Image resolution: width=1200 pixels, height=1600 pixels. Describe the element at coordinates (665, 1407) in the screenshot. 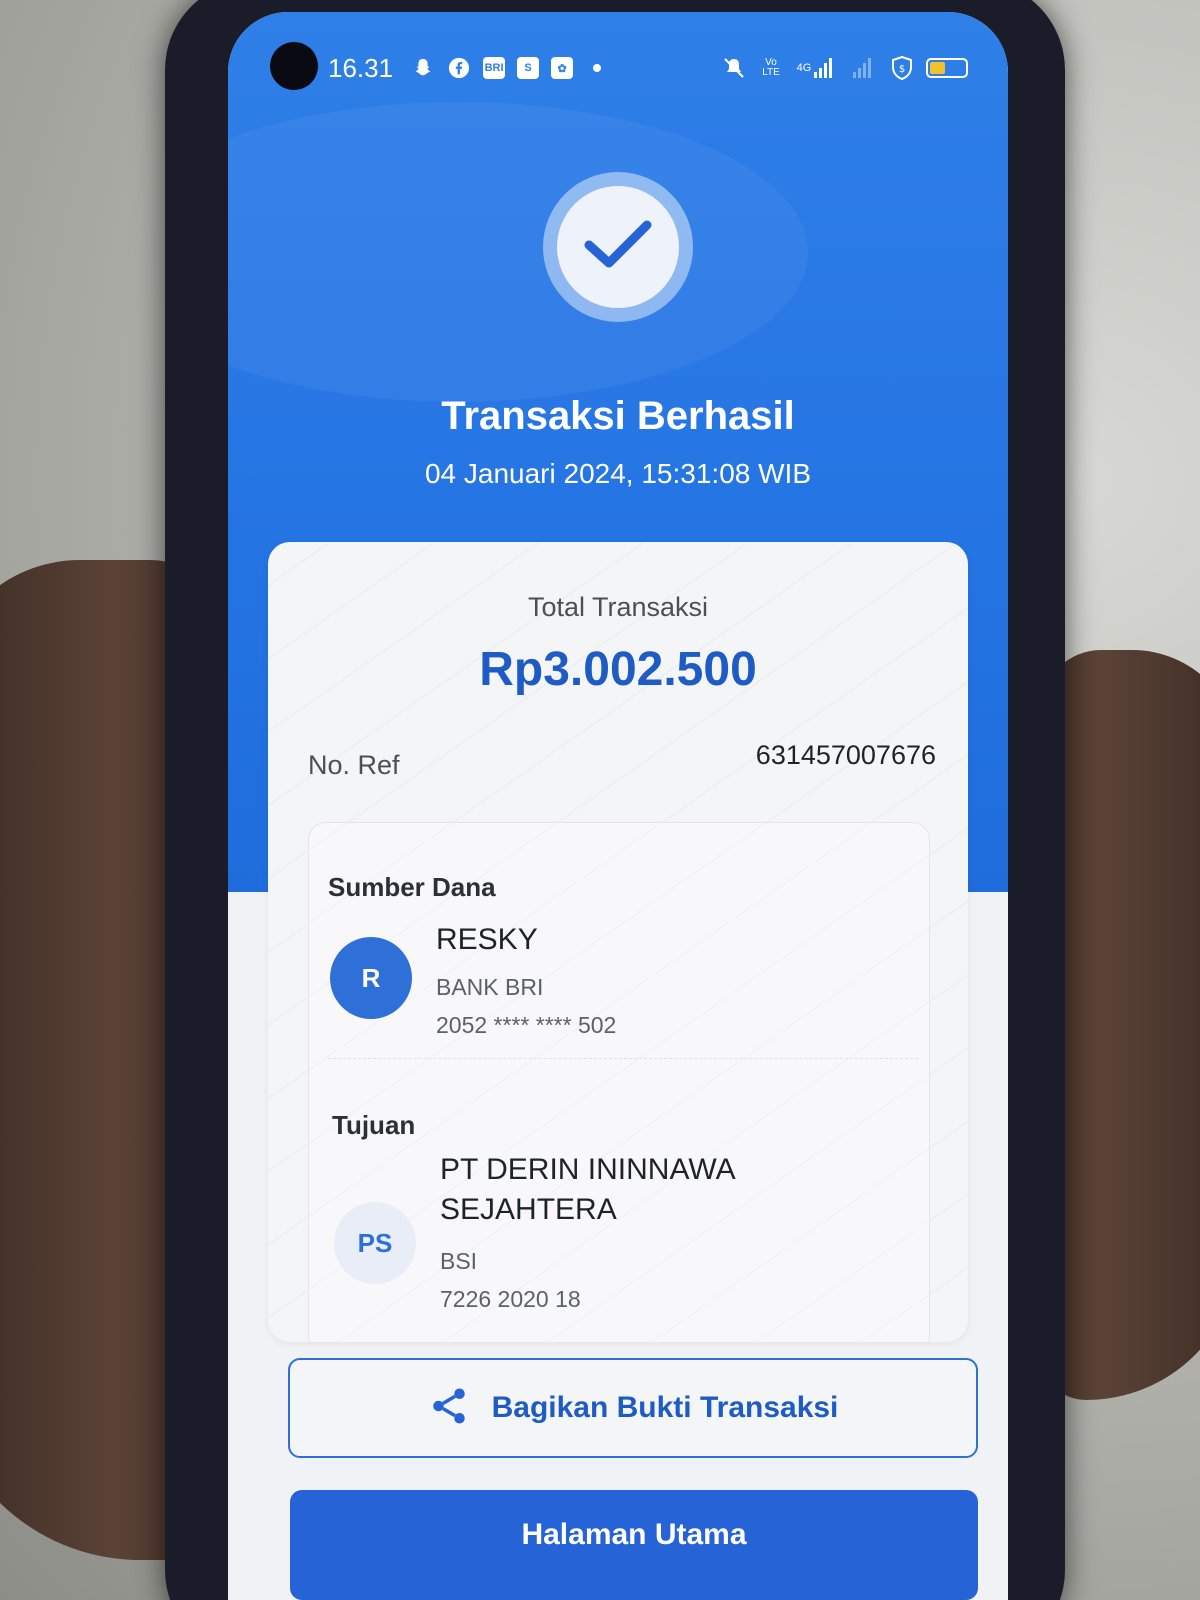

I see `share-receipt-label: Bagikan Bukti Transaksi` at that location.